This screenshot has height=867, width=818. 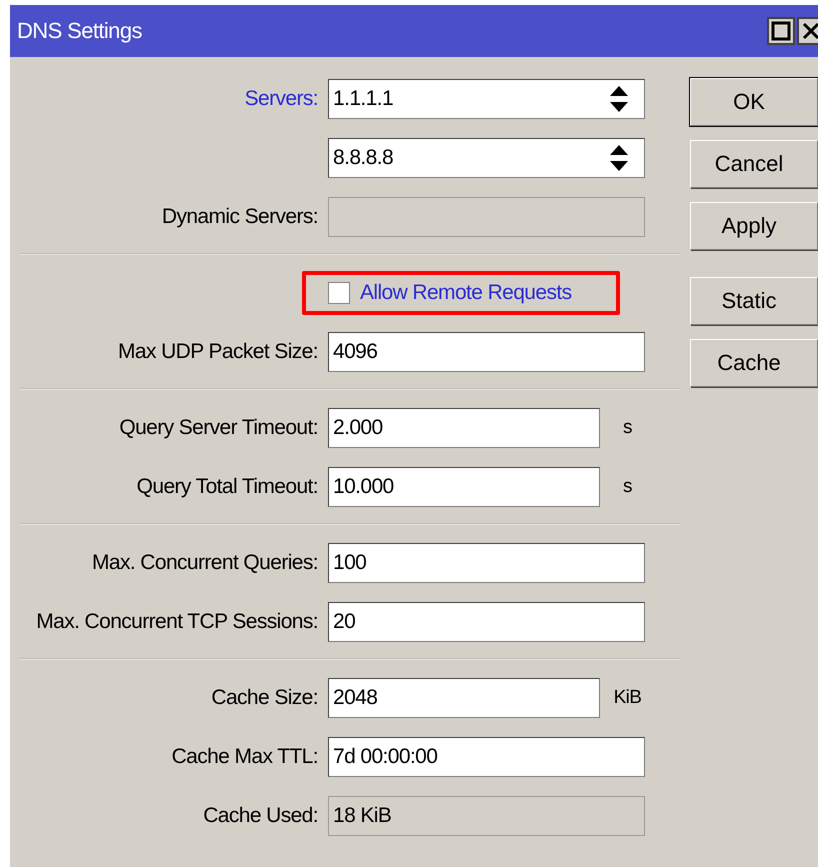 I want to click on field-label: Cache Used:, so click(x=260, y=816).